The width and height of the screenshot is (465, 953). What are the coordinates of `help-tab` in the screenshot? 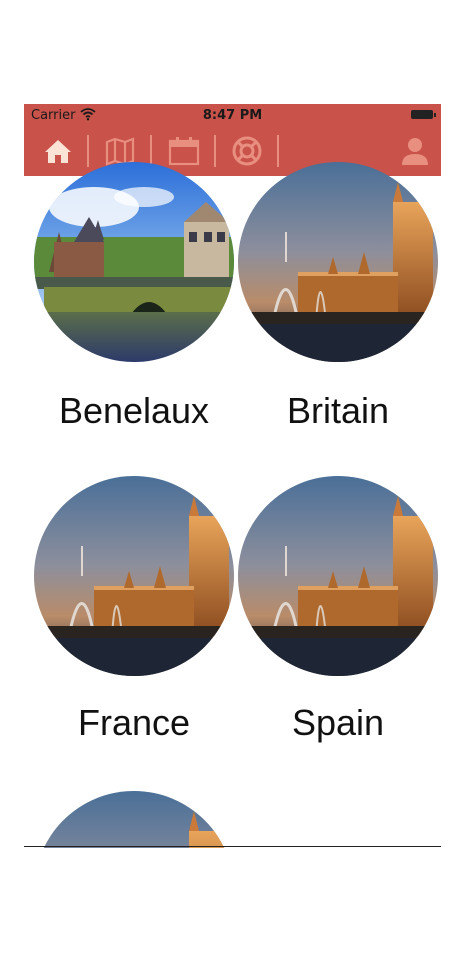 It's located at (247, 151).